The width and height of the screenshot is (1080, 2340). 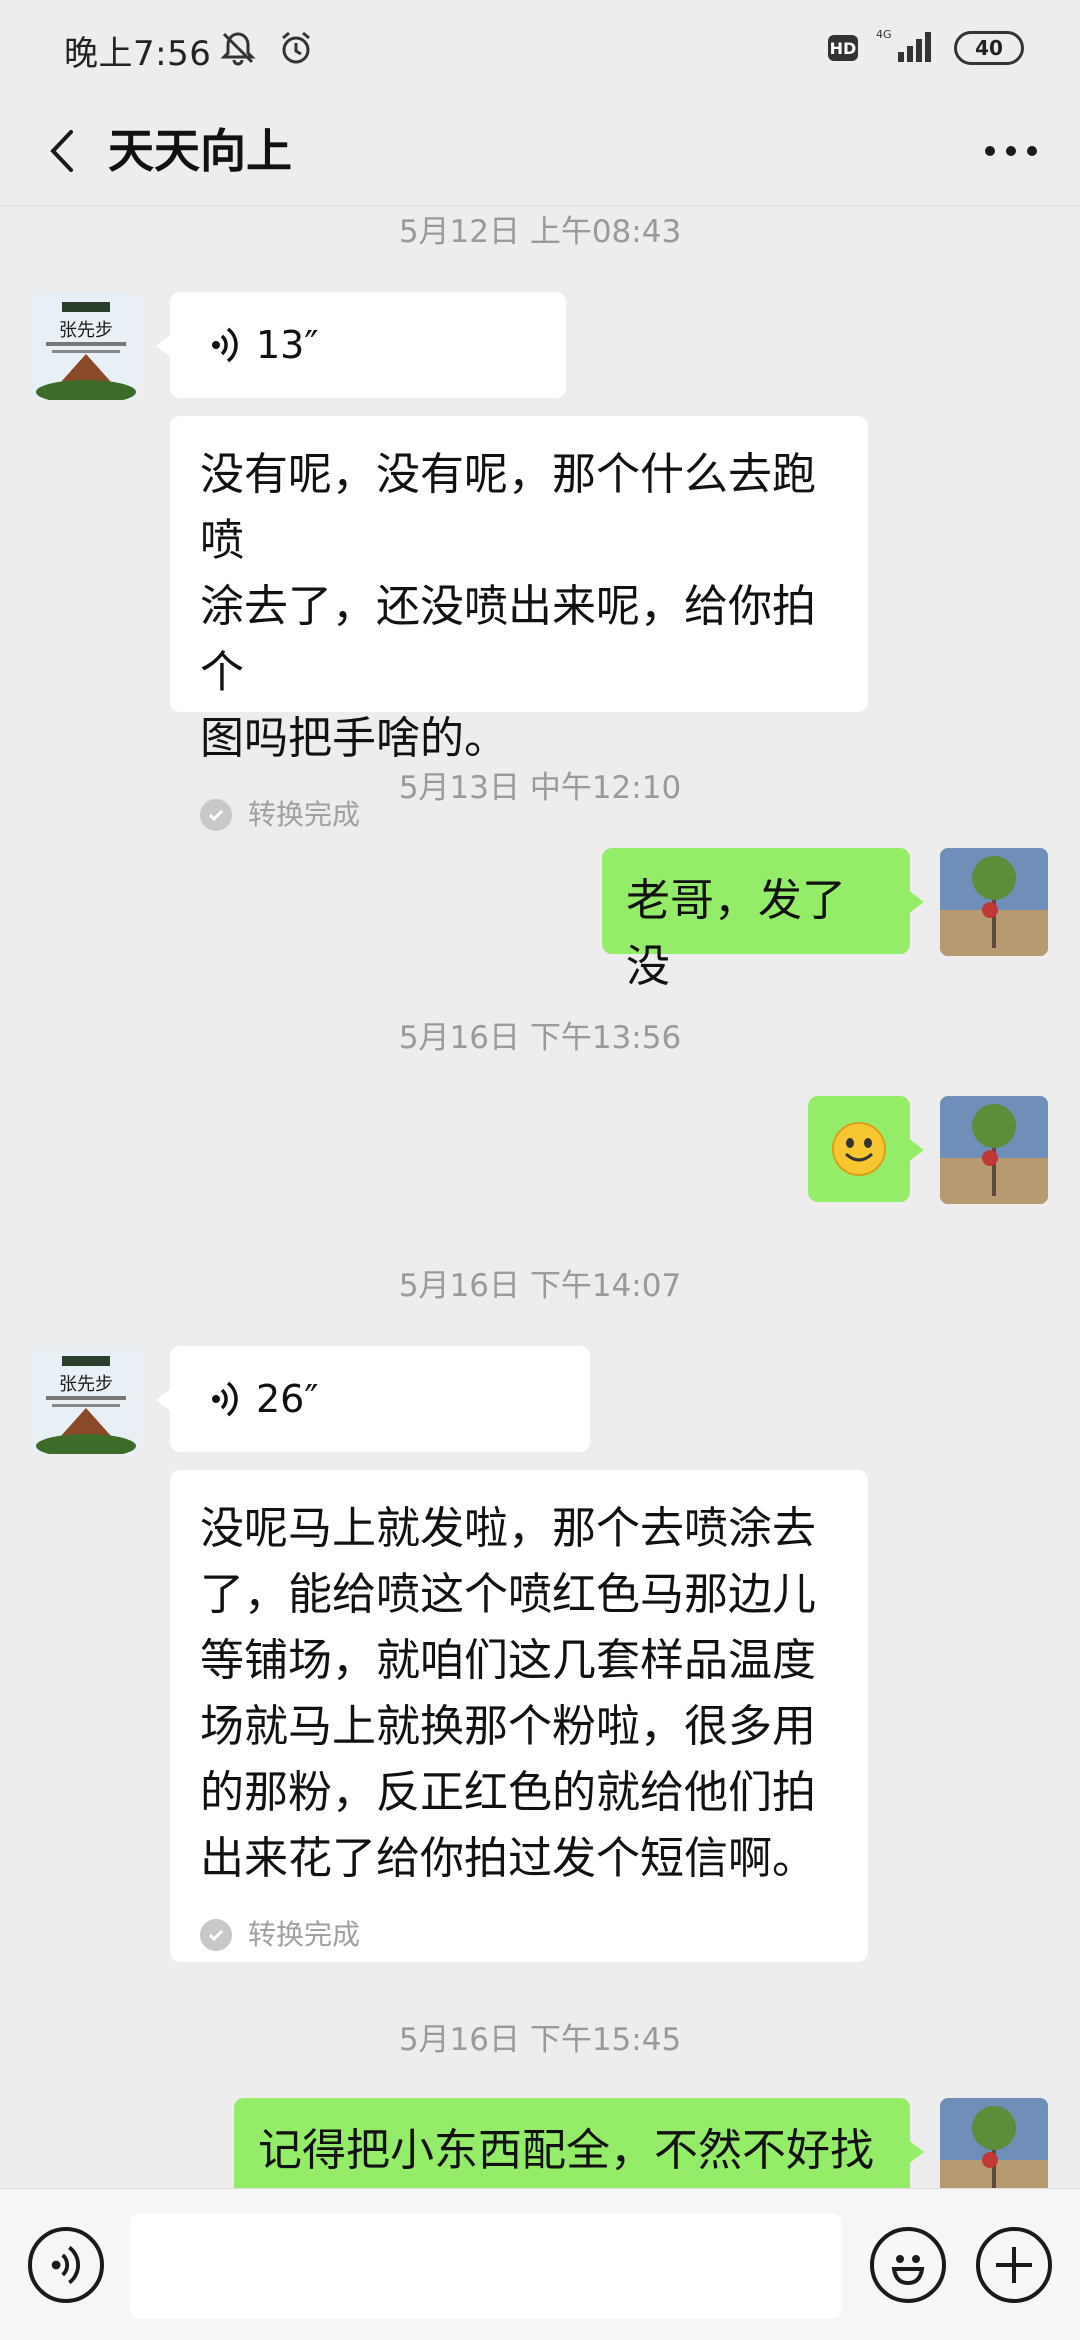 I want to click on status-icons-left, so click(x=267, y=50).